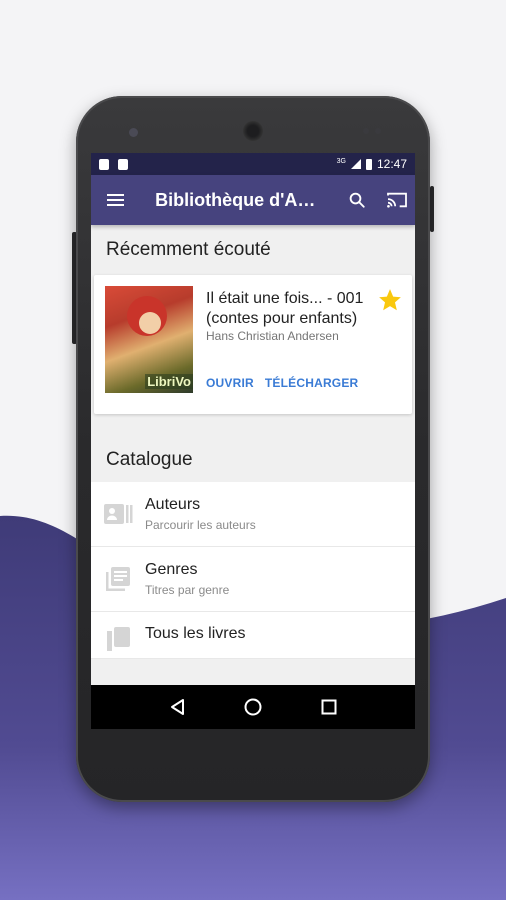  I want to click on android-nav-bar, so click(253, 707).